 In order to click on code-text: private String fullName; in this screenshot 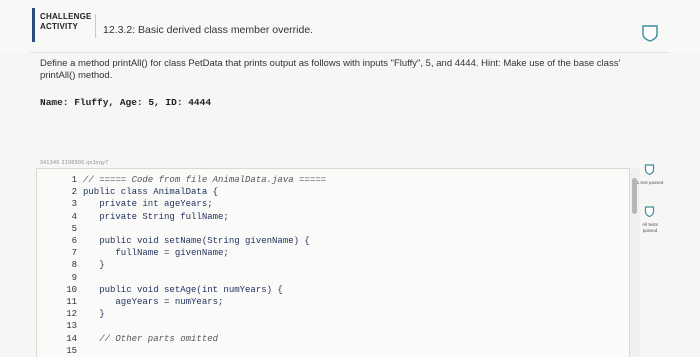, I will do `click(156, 217)`.